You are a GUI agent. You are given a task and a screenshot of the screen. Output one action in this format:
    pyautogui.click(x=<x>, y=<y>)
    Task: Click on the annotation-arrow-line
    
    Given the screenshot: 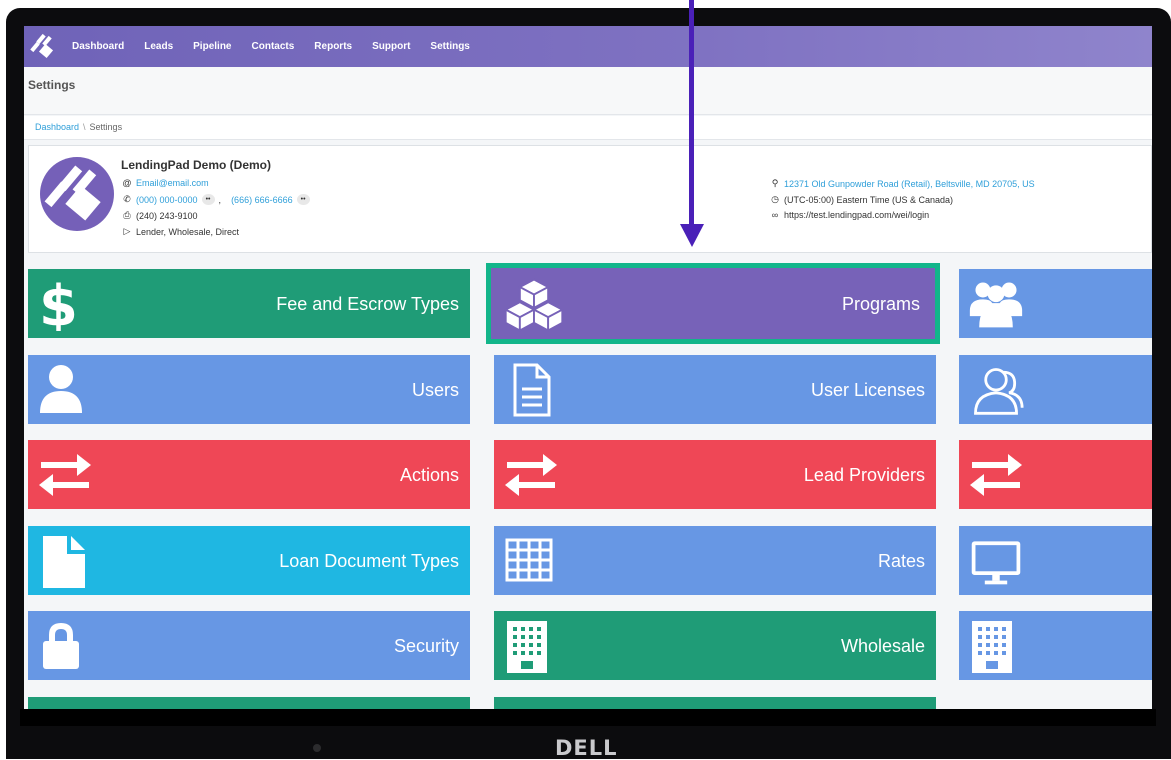 What is the action you would take?
    pyautogui.click(x=691, y=116)
    